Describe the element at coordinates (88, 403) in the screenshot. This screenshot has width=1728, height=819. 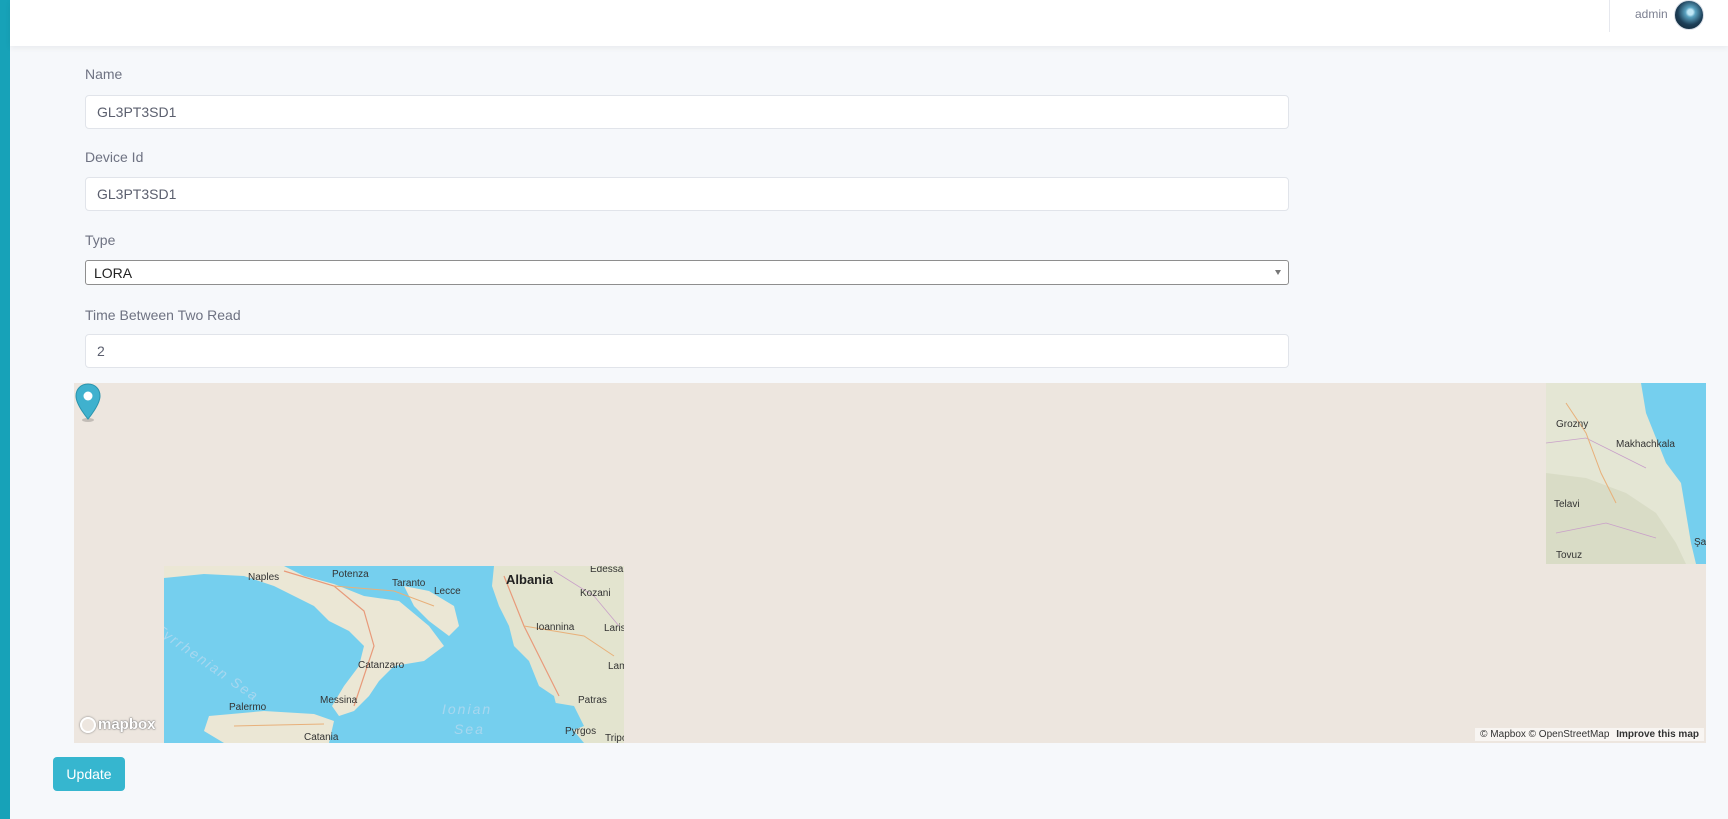
I see `map-marker-icon` at that location.